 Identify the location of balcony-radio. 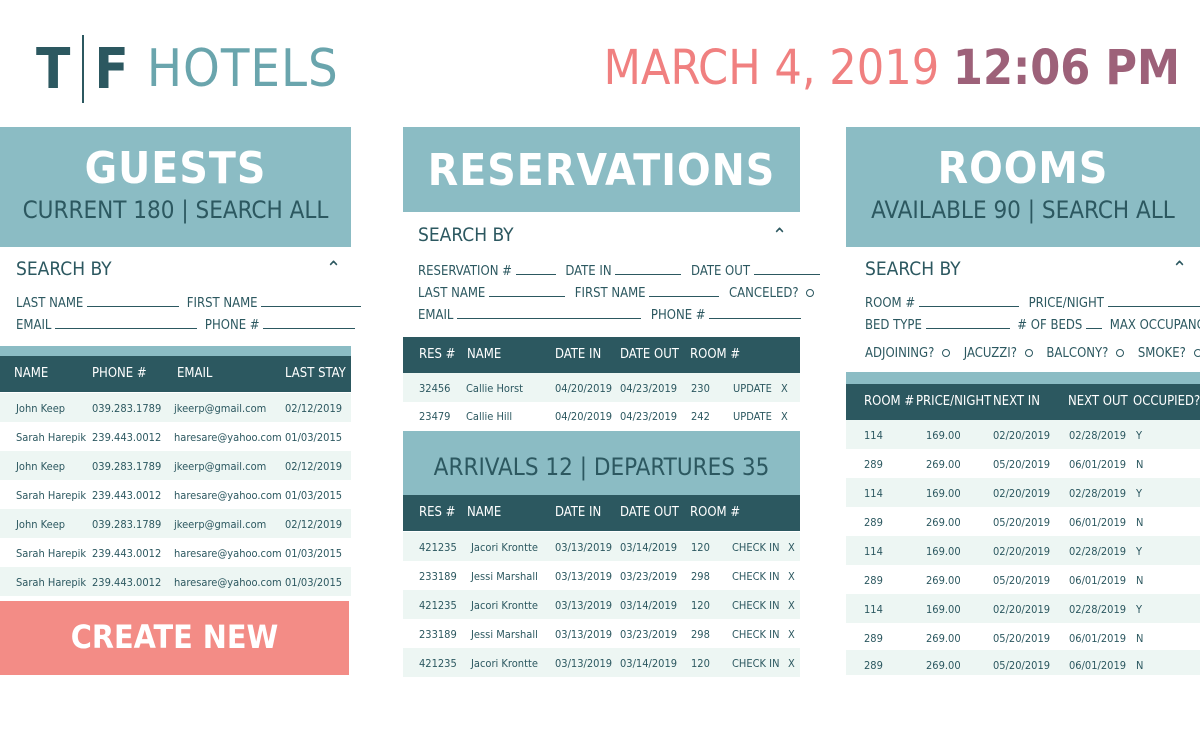
(1120, 353).